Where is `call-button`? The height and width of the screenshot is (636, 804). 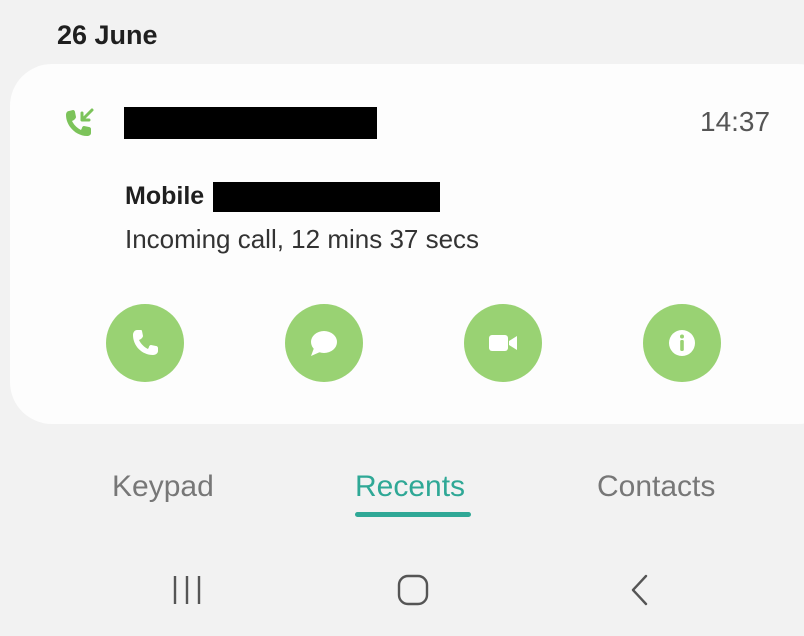
call-button is located at coordinates (145, 343).